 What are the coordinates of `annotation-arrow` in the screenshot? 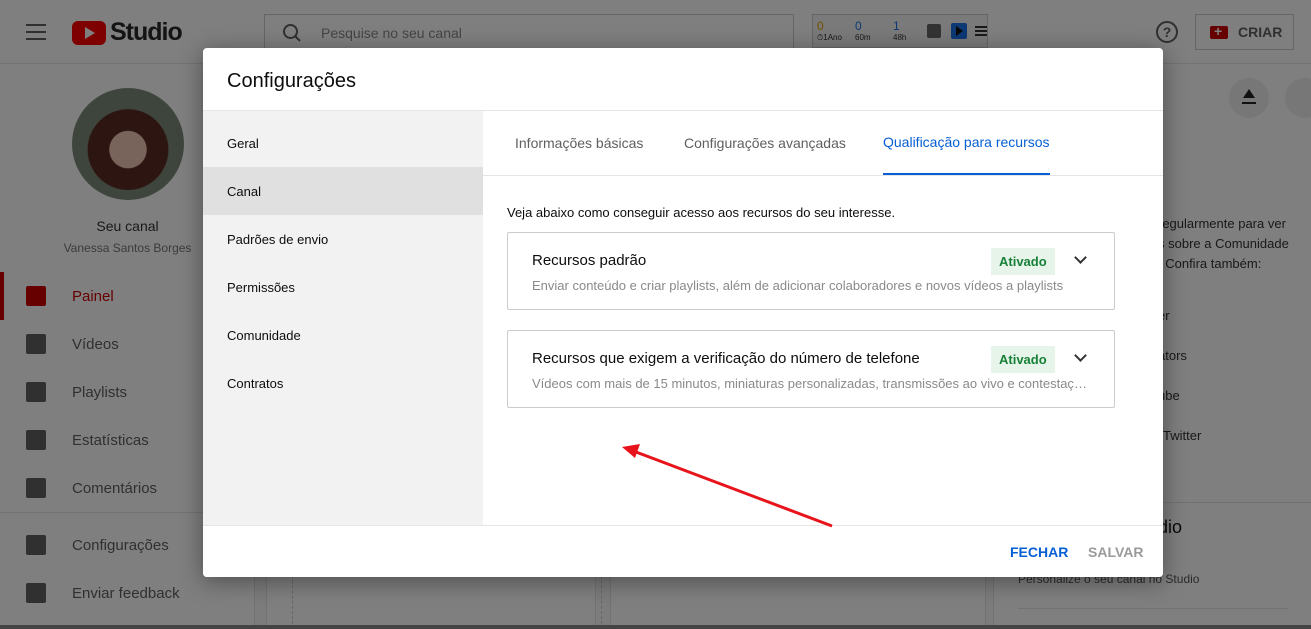 It's located at (727, 486).